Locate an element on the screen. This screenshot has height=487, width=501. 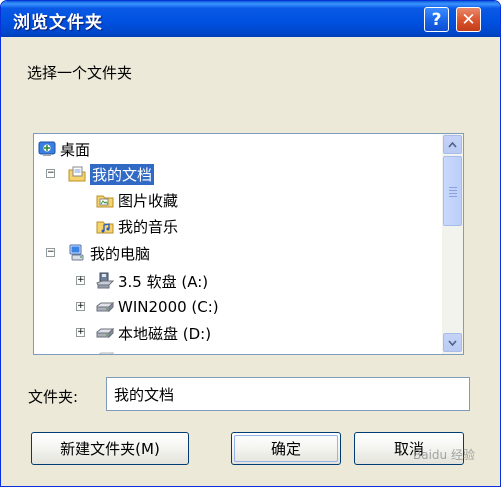
tree-item-desktop: 桌面 is located at coordinates (64, 149).